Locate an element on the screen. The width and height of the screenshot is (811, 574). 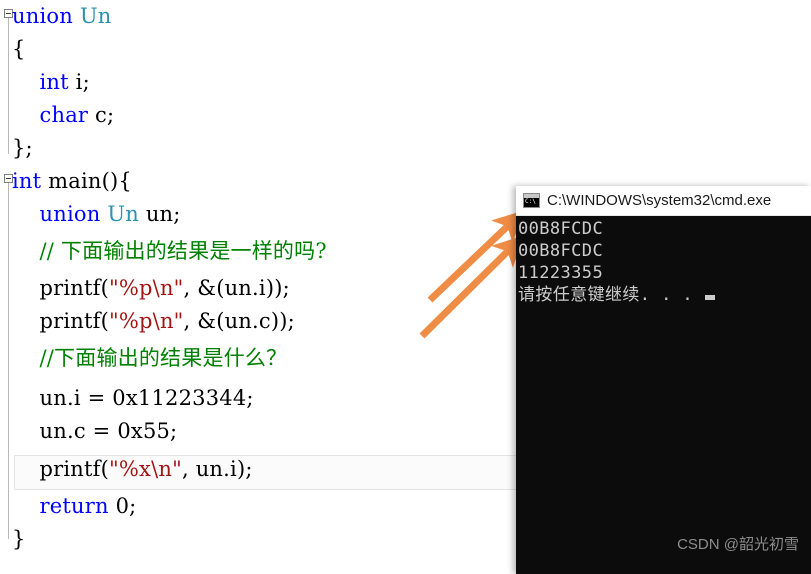
code-token-kw: char is located at coordinates (64, 115).